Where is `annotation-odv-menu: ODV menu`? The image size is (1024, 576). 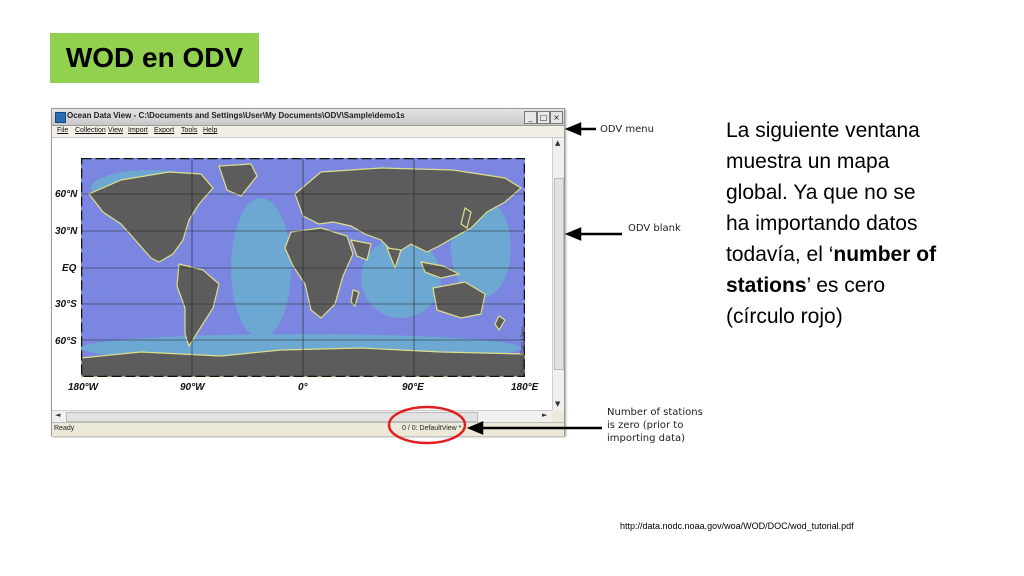
annotation-odv-menu: ODV menu is located at coordinates (627, 129).